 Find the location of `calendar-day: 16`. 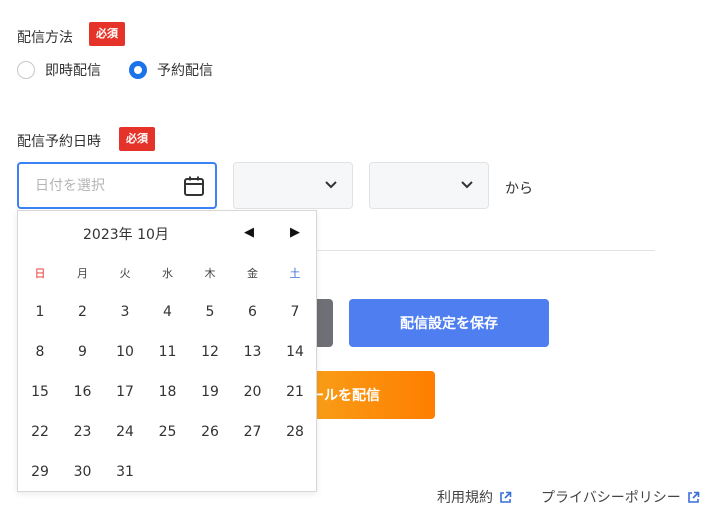

calendar-day: 16 is located at coordinates (83, 392).